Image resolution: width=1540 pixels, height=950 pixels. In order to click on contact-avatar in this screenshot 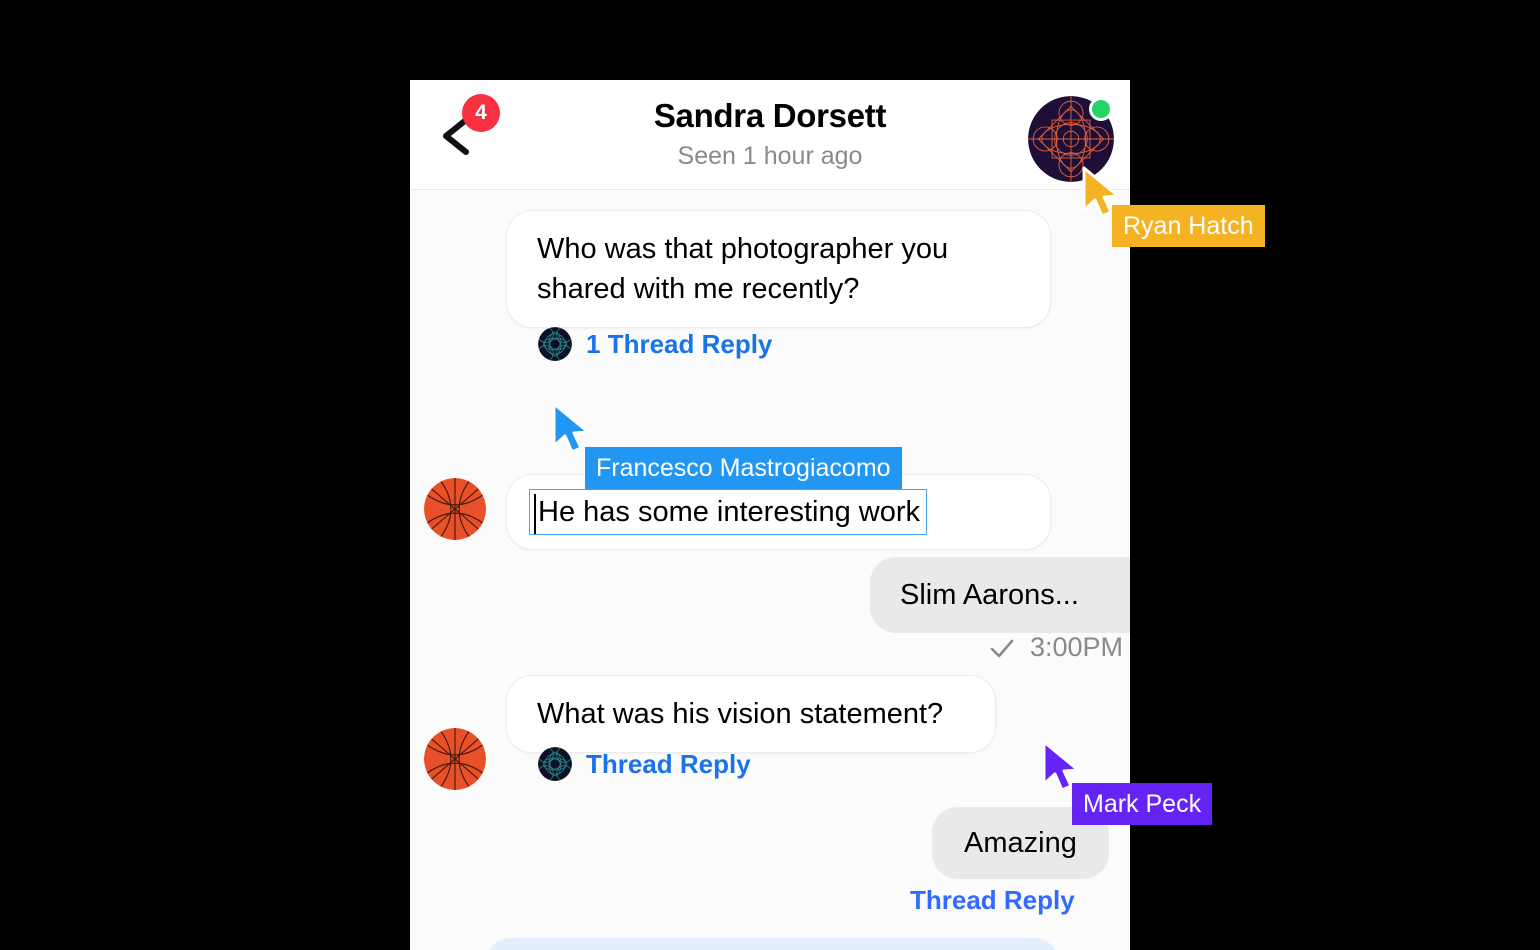, I will do `click(1071, 139)`.